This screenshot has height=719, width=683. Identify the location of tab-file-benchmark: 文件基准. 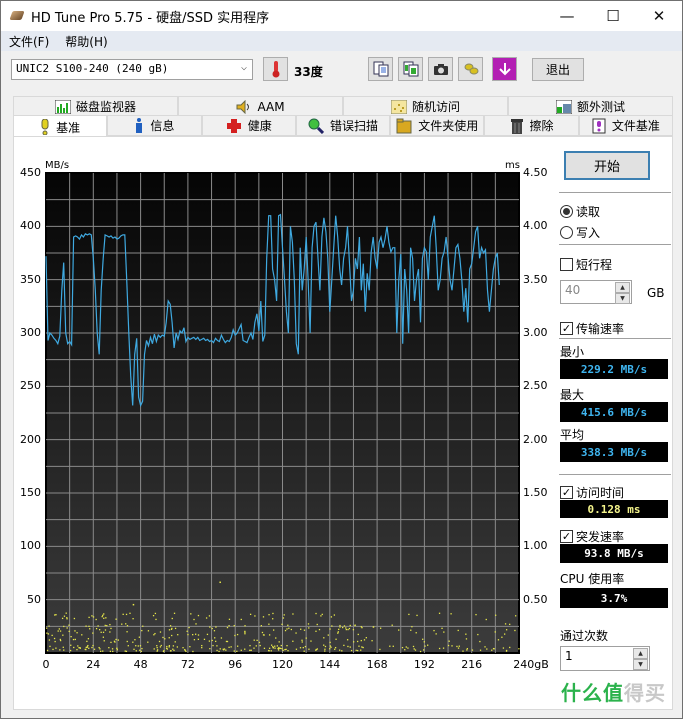
(625, 125).